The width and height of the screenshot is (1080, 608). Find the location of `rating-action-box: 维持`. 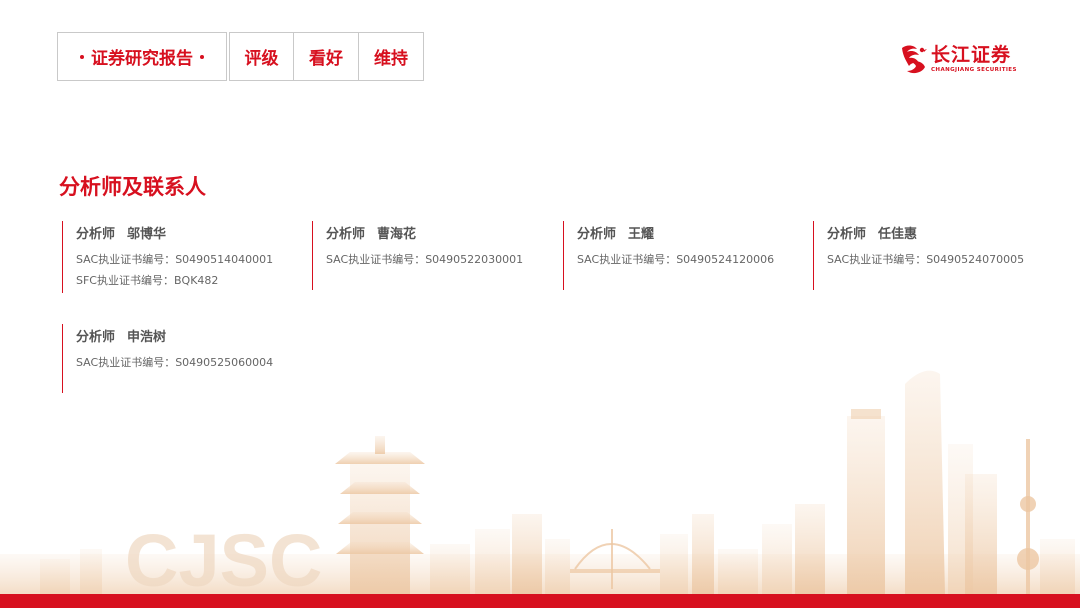

rating-action-box: 维持 is located at coordinates (391, 56).